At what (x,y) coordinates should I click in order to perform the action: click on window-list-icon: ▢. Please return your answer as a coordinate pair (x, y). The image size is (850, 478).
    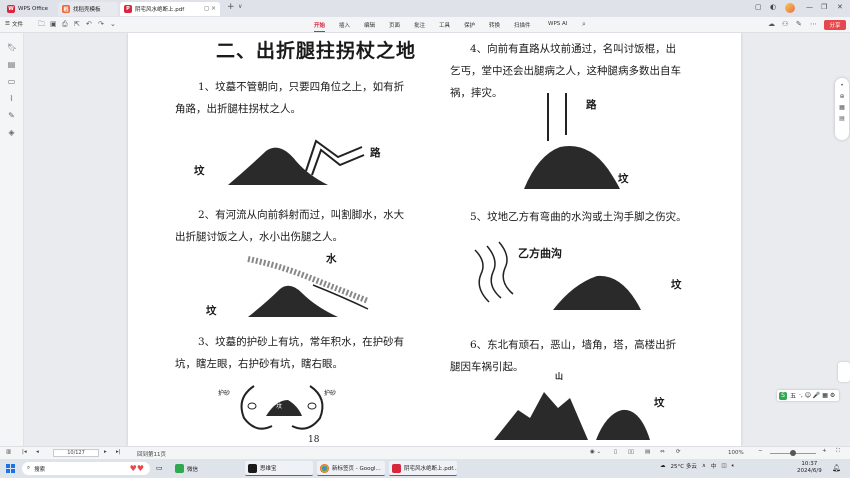
    Looking at the image, I should click on (758, 7).